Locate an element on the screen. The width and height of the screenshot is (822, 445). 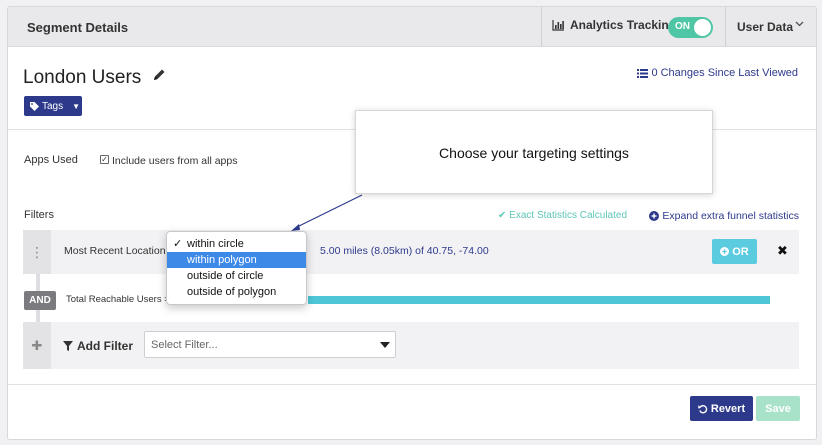
add-filter-label: Add Filter is located at coordinates (98, 346).